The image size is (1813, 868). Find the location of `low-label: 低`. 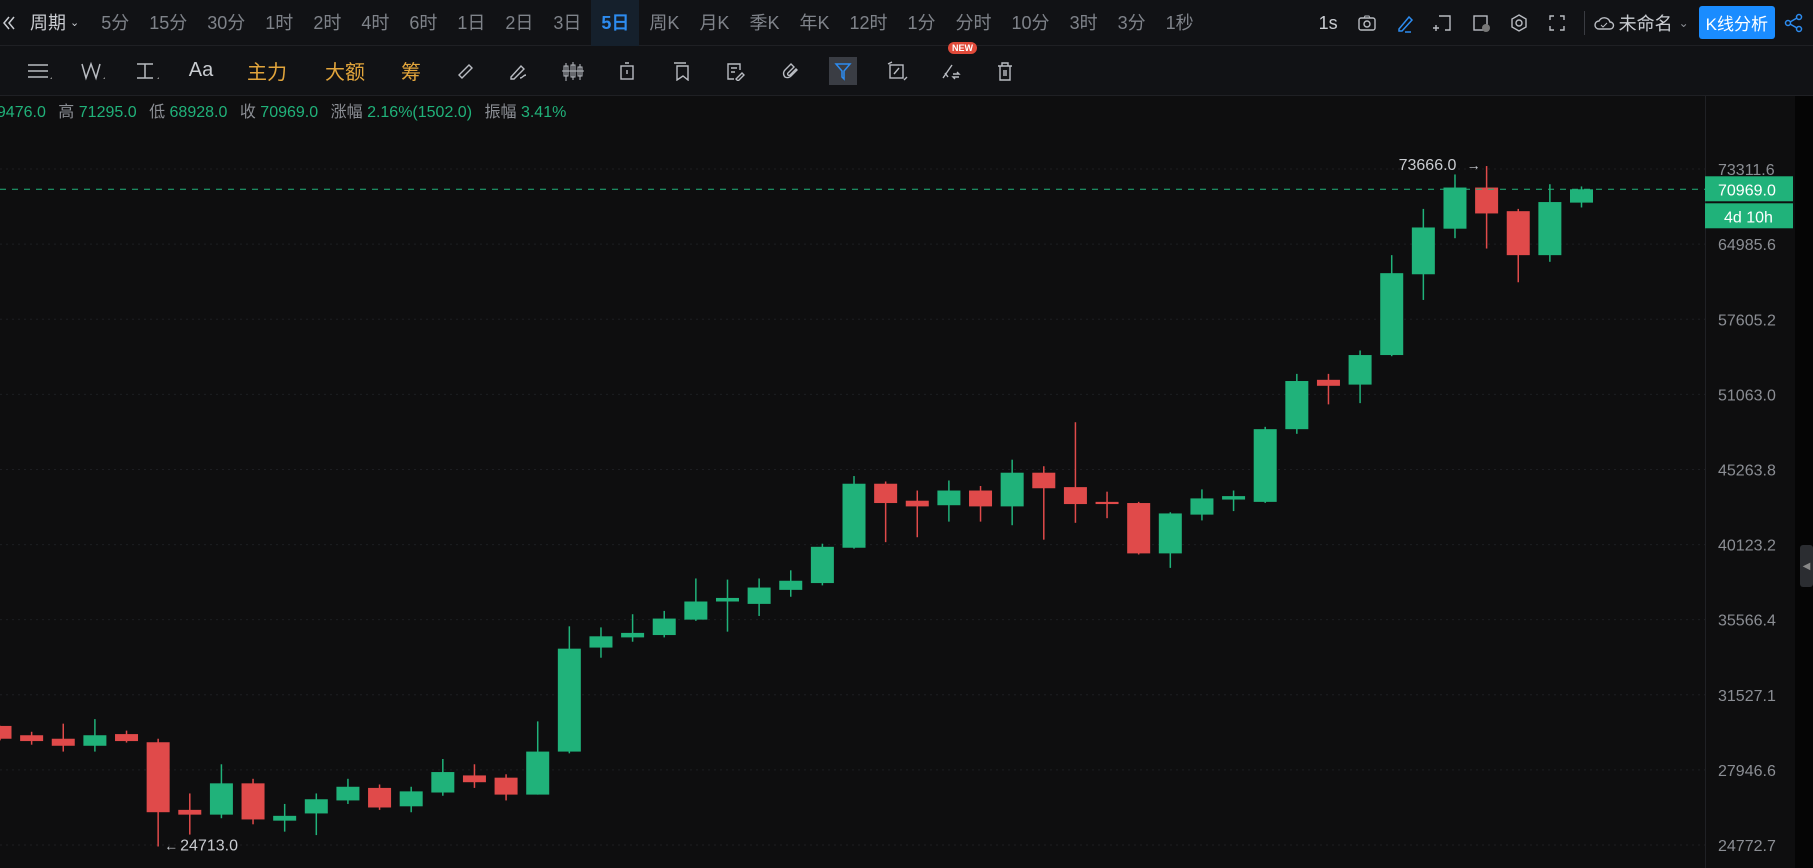

low-label: 低 is located at coordinates (157, 112).